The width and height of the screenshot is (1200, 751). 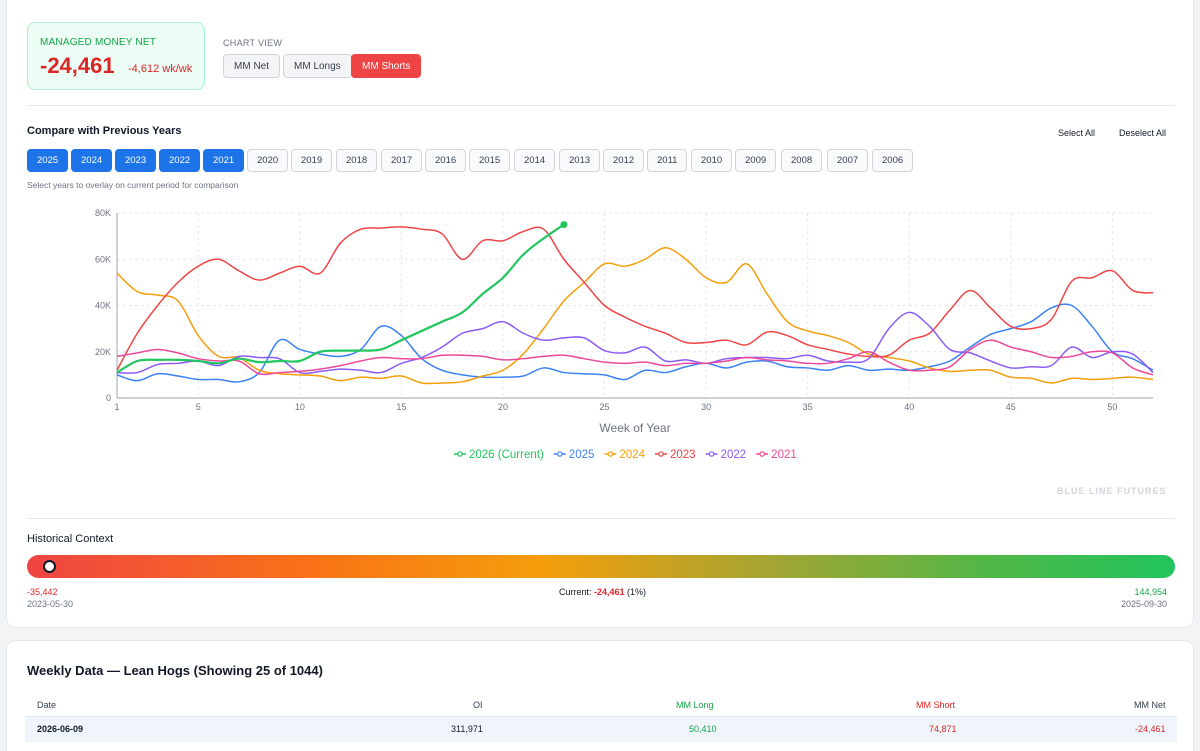 I want to click on cell-mm-long: 50,410, so click(x=703, y=729).